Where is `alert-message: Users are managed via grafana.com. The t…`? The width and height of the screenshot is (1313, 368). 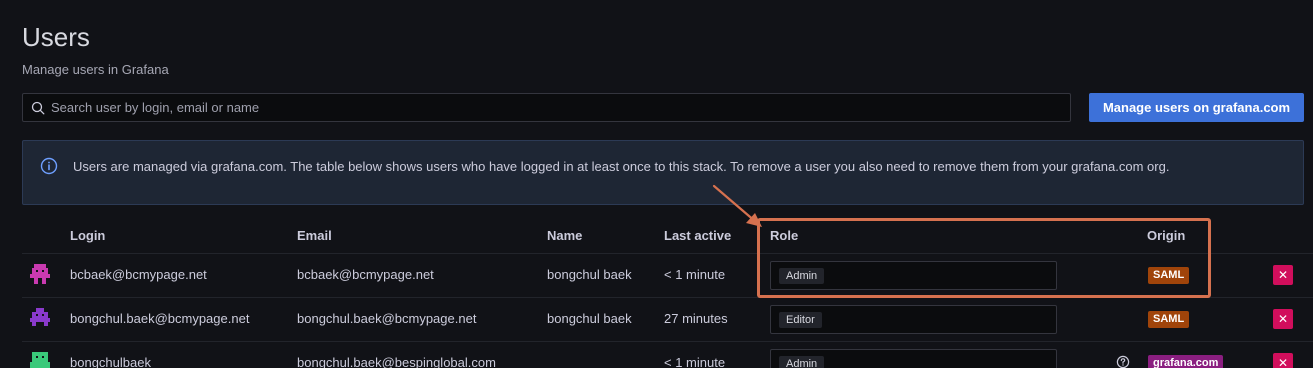 alert-message: Users are managed via grafana.com. The t… is located at coordinates (621, 166).